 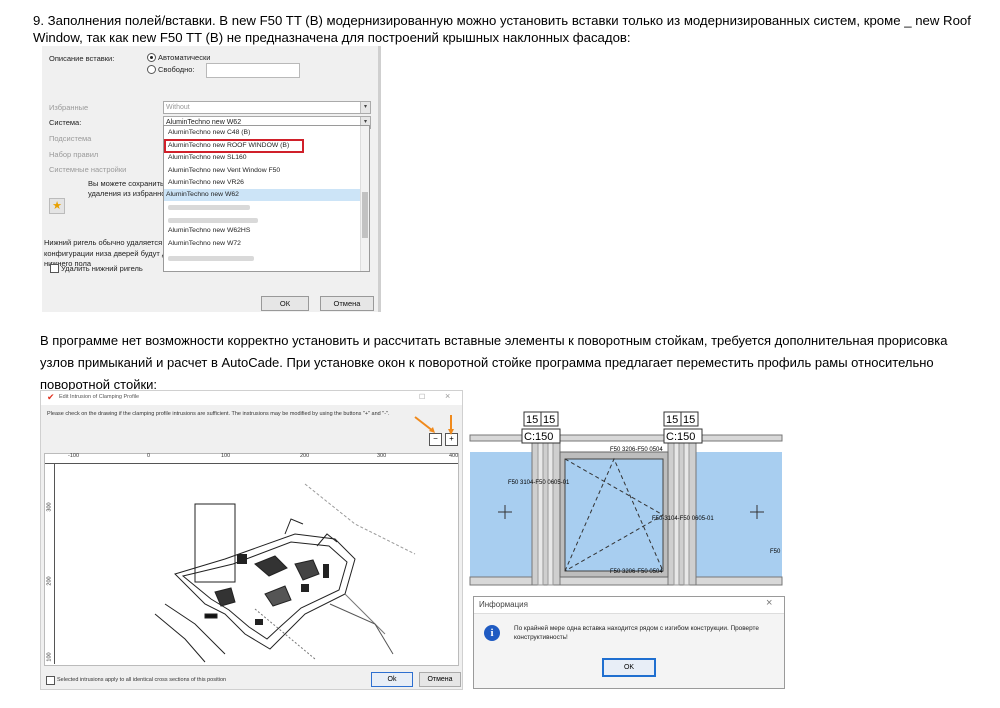 I want to click on dim-top-right-b: 15, so click(x=689, y=420).